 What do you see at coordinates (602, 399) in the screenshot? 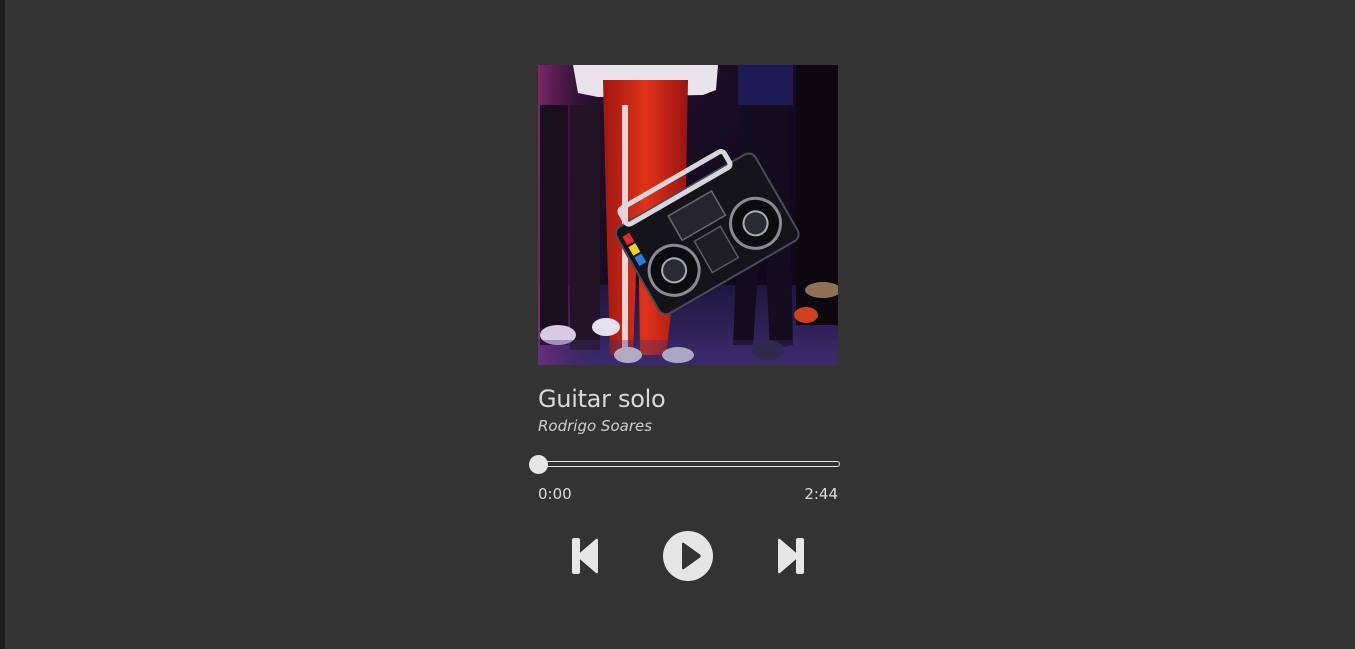
I see `track-title: Guitar solo` at bounding box center [602, 399].